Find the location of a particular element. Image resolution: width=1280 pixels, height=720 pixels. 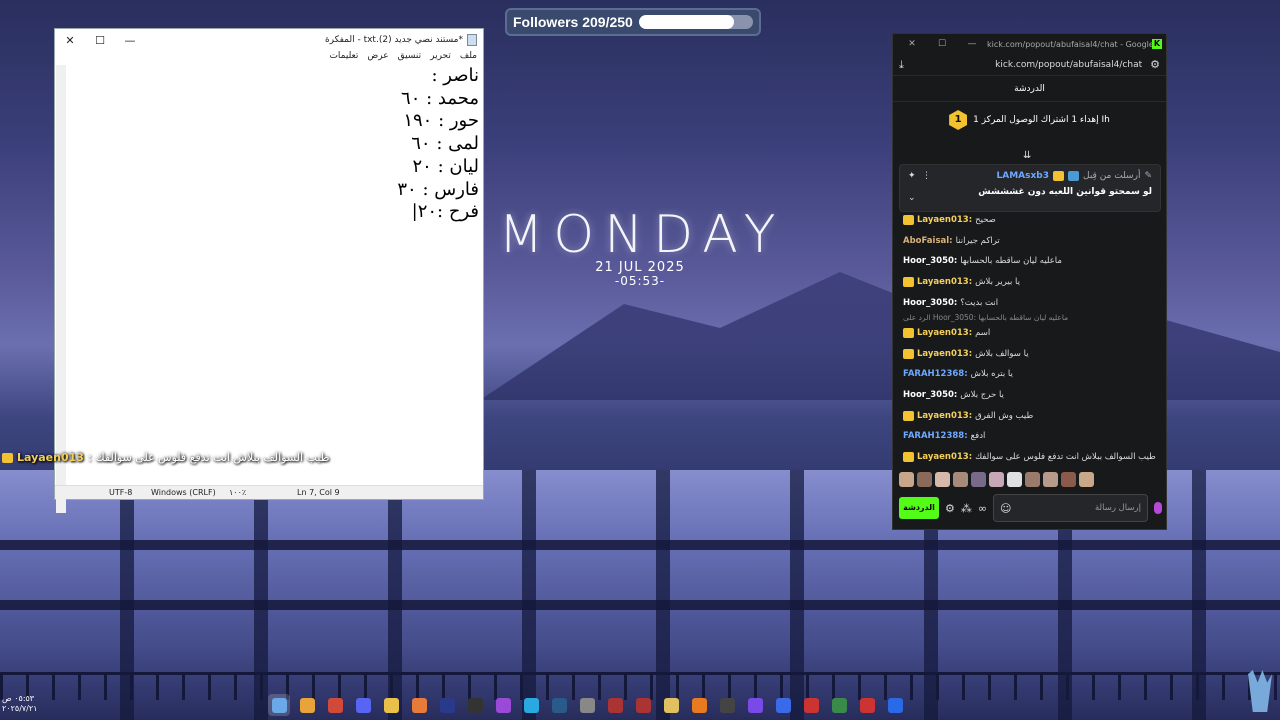

chat-message: Hoor_3050: يا حرج بلاش is located at coordinates (1029, 395).